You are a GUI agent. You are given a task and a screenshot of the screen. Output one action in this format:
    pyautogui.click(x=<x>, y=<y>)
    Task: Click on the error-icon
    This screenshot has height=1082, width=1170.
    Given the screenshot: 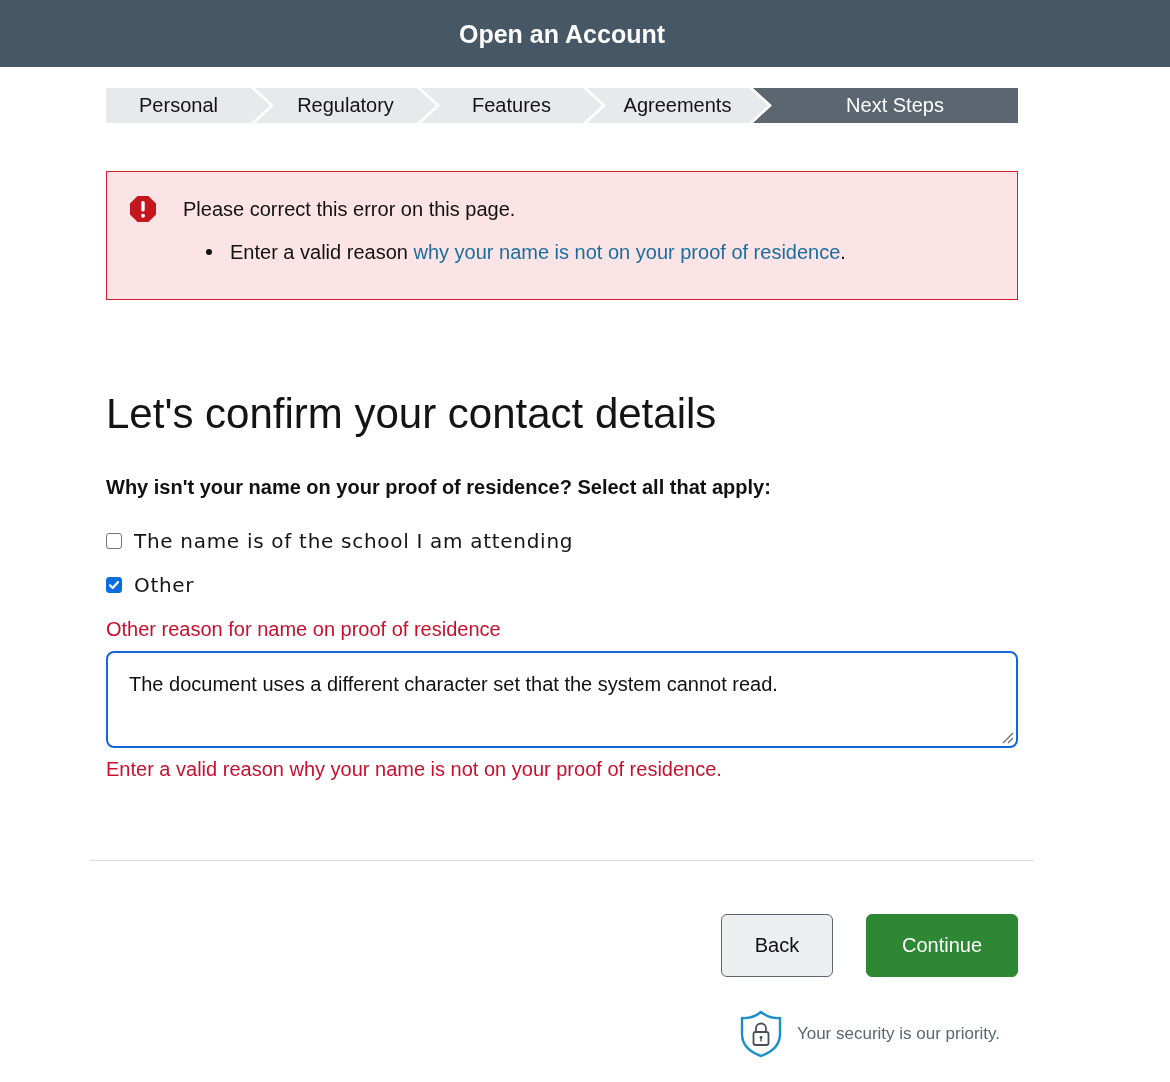 What is the action you would take?
    pyautogui.click(x=143, y=209)
    